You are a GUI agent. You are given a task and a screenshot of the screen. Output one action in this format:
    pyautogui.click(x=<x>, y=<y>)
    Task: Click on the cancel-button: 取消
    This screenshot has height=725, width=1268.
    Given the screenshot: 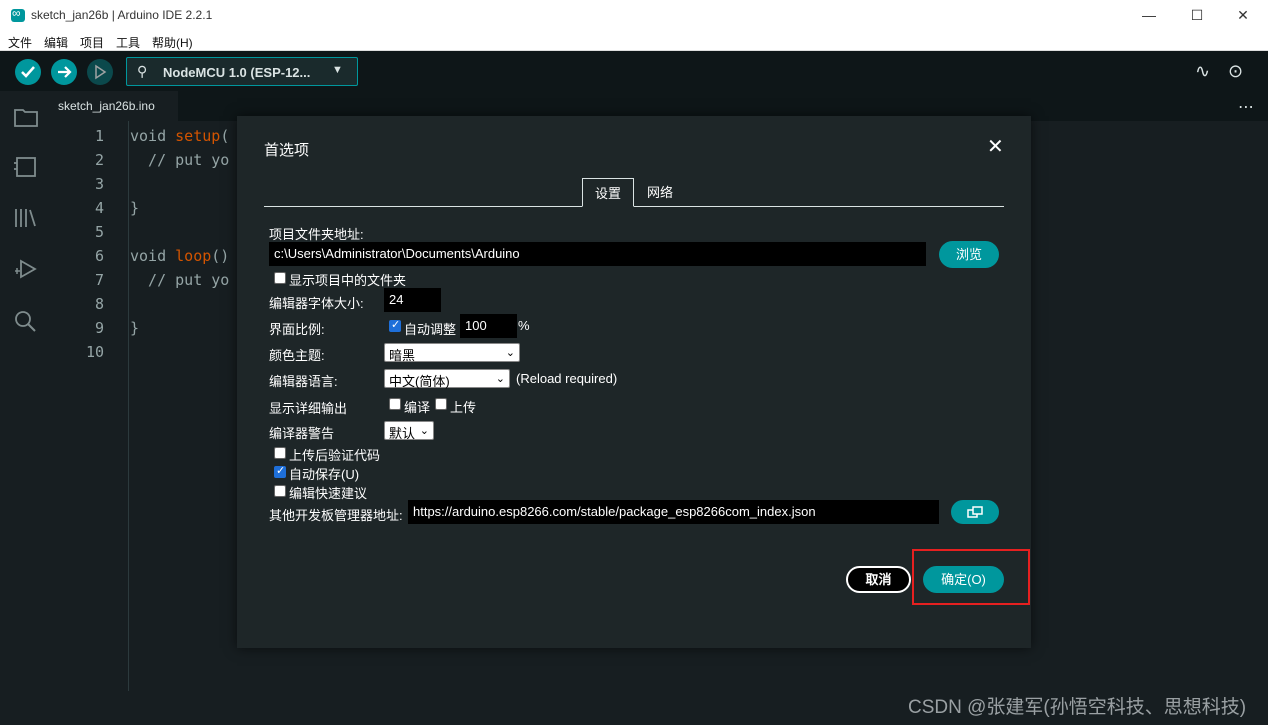 What is the action you would take?
    pyautogui.click(x=878, y=579)
    